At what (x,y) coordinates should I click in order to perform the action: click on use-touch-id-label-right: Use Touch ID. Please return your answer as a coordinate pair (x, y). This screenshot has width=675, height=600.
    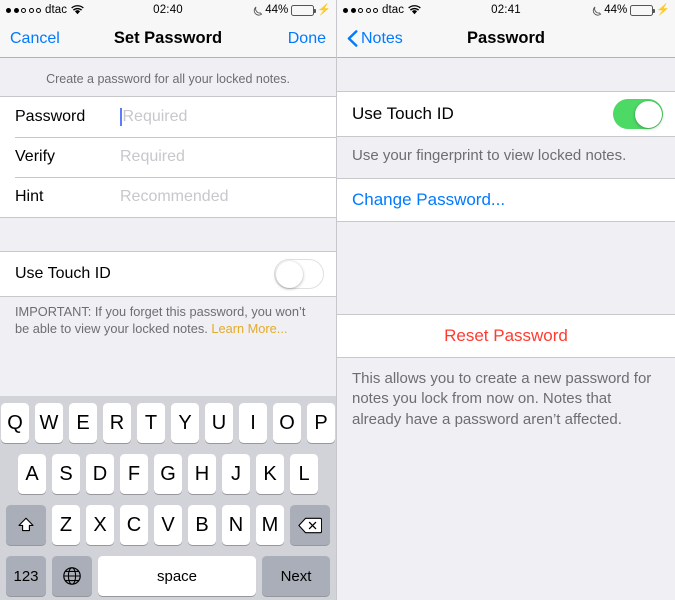
    Looking at the image, I should click on (403, 113).